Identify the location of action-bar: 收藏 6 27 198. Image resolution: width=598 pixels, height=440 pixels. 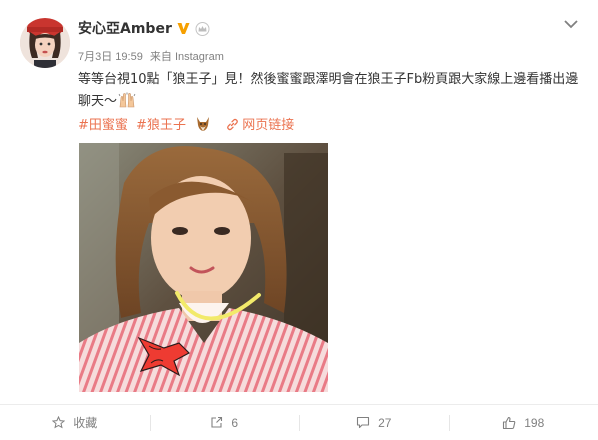
(299, 422).